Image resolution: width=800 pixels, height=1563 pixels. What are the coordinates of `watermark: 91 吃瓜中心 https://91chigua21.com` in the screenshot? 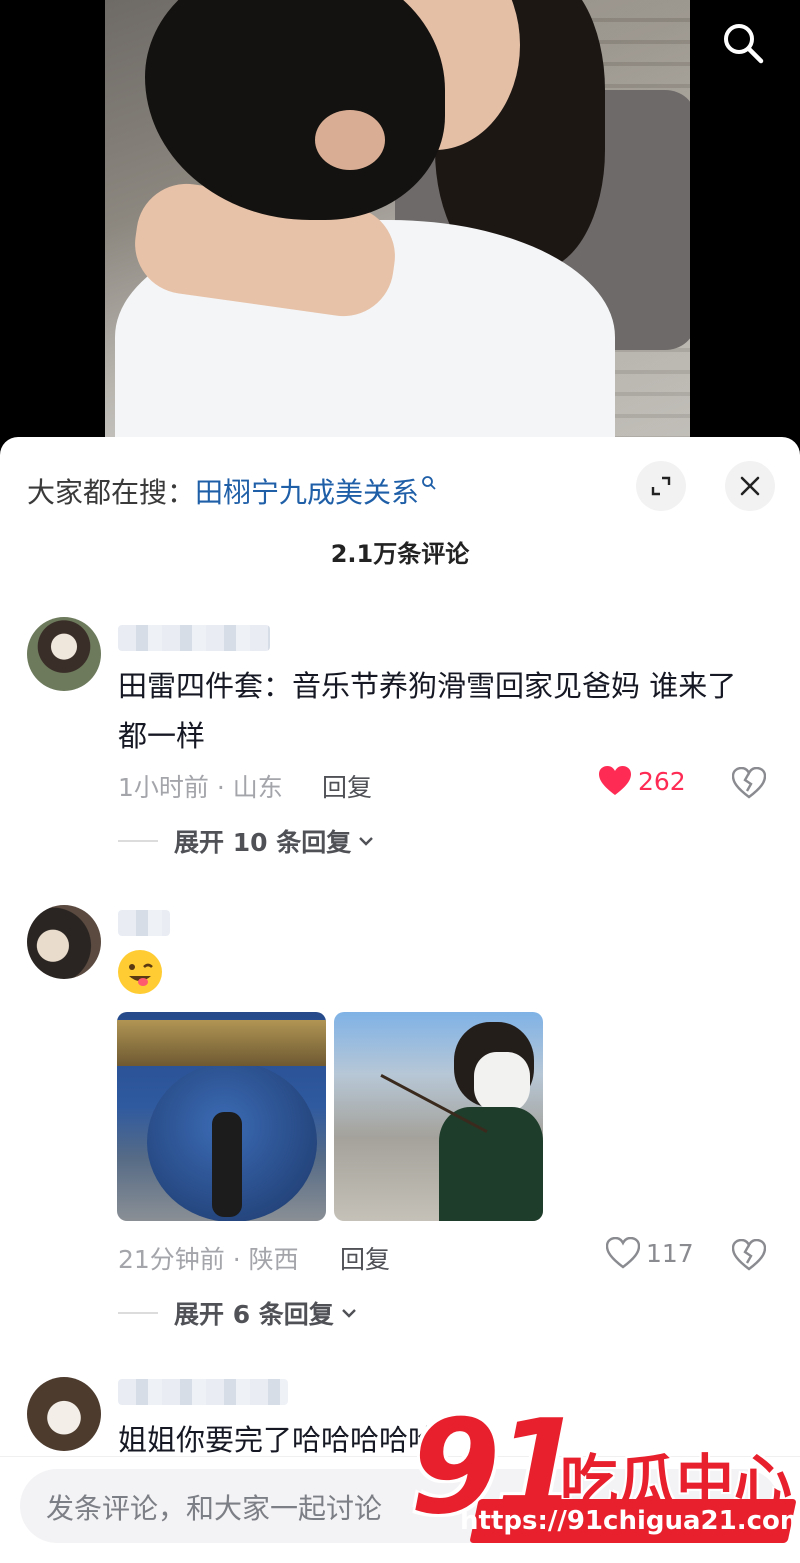 It's located at (602, 1477).